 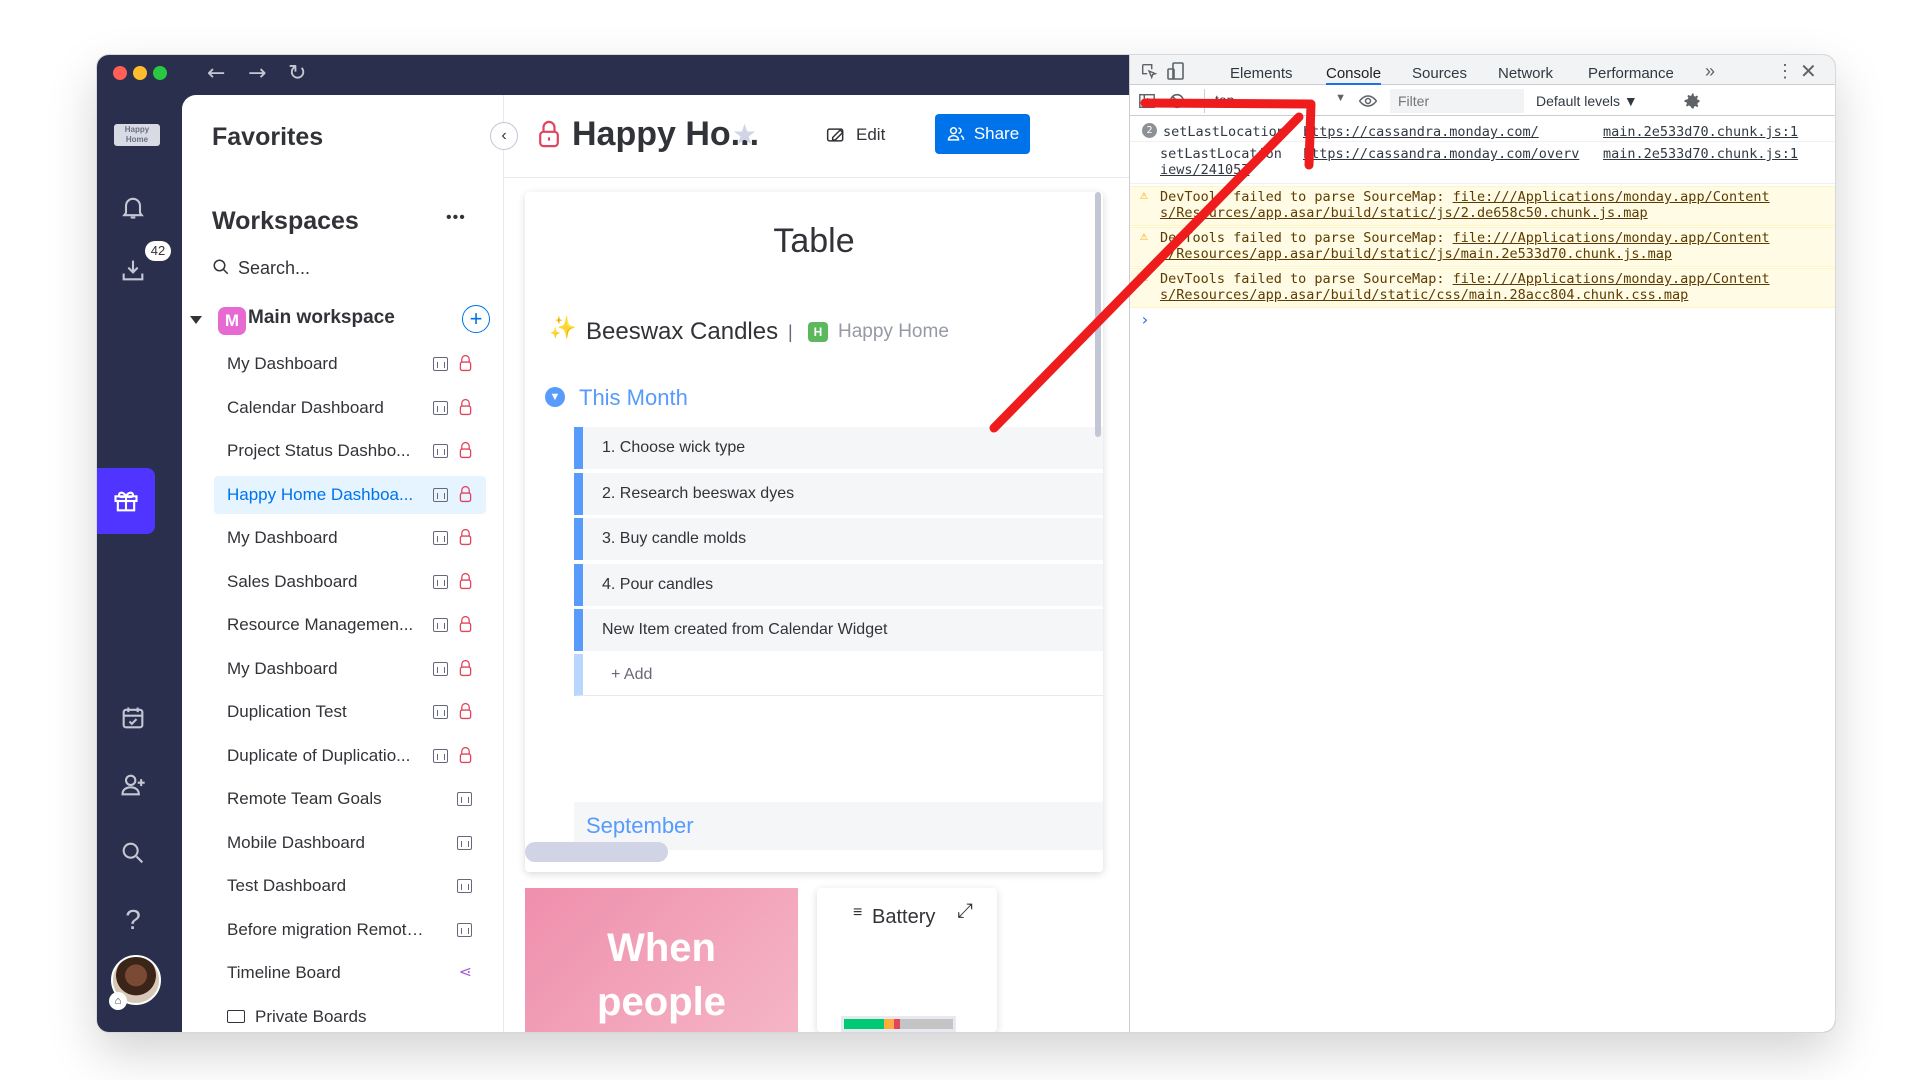 I want to click on more-tabs-icon: », so click(x=1710, y=71).